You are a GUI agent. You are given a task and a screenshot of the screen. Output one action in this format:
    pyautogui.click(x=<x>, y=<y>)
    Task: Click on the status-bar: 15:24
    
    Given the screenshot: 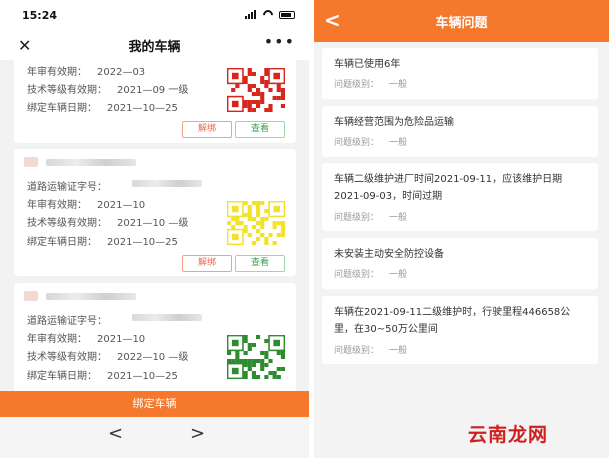 What is the action you would take?
    pyautogui.click(x=154, y=15)
    